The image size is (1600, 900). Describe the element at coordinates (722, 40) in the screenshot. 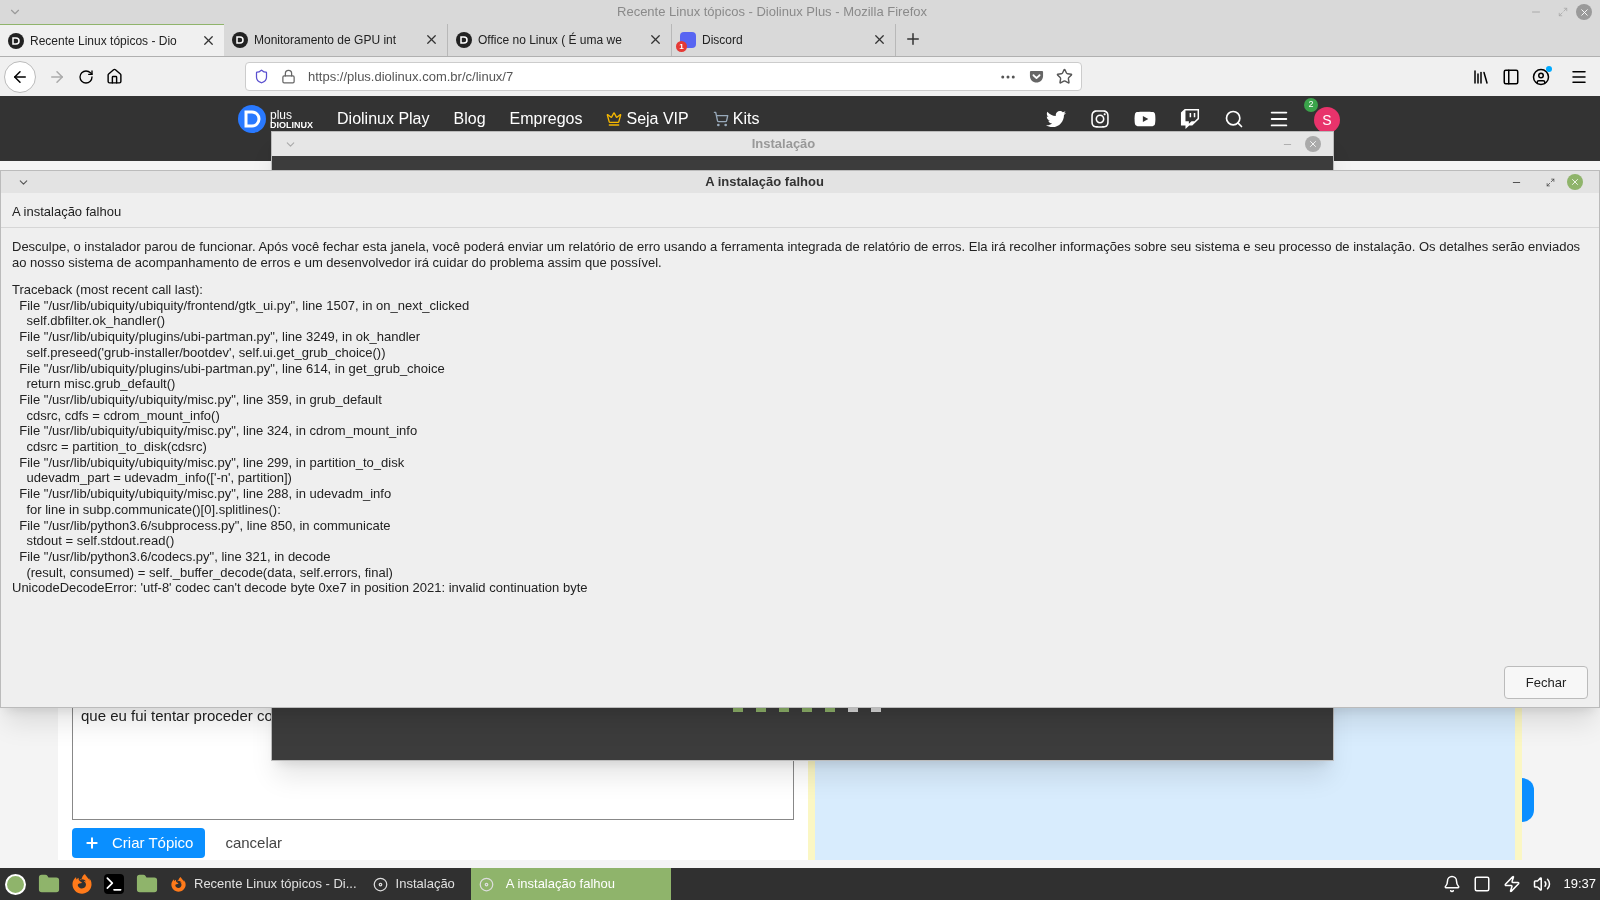

I see `tab-title: Discord` at that location.